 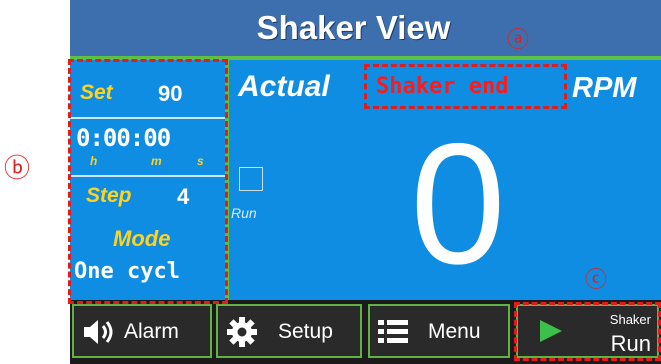 I want to click on menu-button: Menu, so click(x=439, y=331).